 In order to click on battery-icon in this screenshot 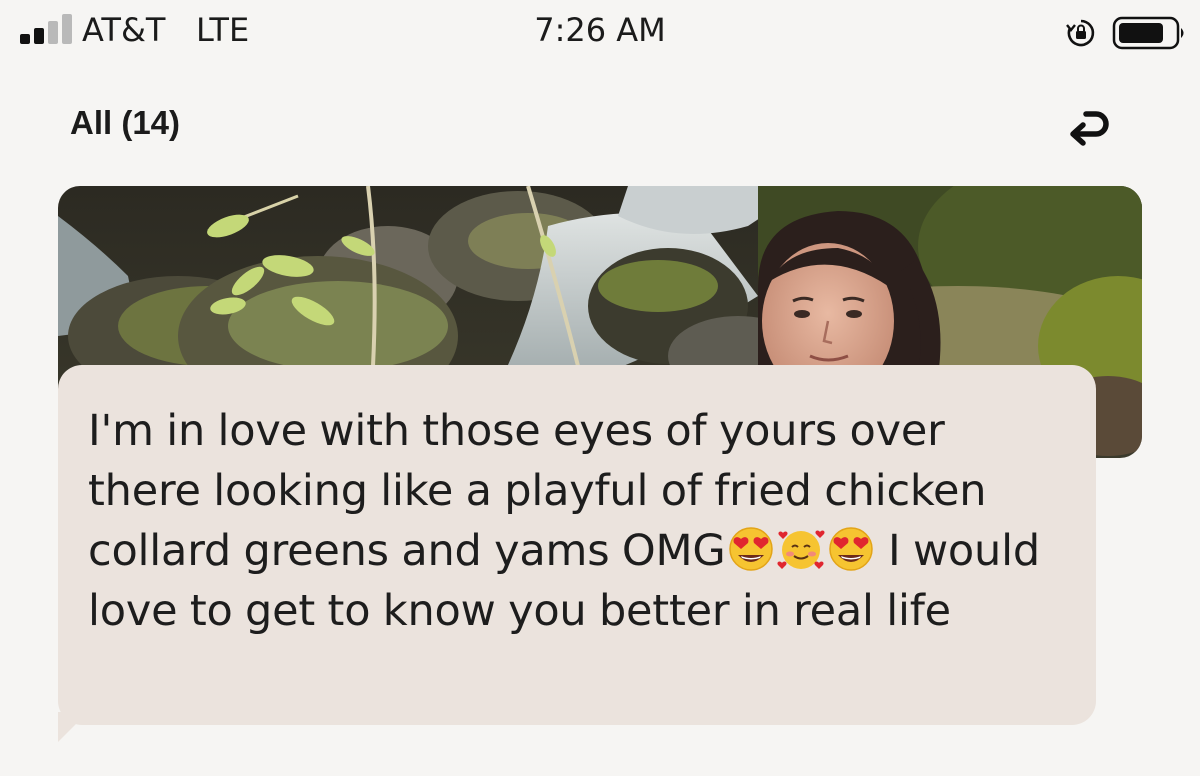, I will do `click(1150, 33)`.